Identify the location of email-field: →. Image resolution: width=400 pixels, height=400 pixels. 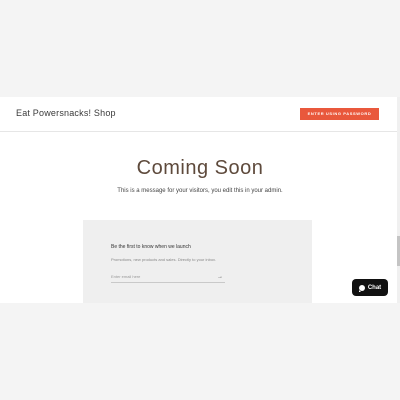
(168, 277).